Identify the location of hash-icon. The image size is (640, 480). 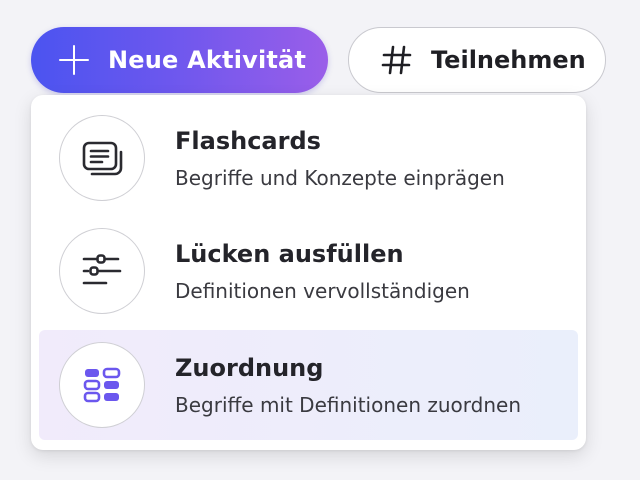
(397, 60).